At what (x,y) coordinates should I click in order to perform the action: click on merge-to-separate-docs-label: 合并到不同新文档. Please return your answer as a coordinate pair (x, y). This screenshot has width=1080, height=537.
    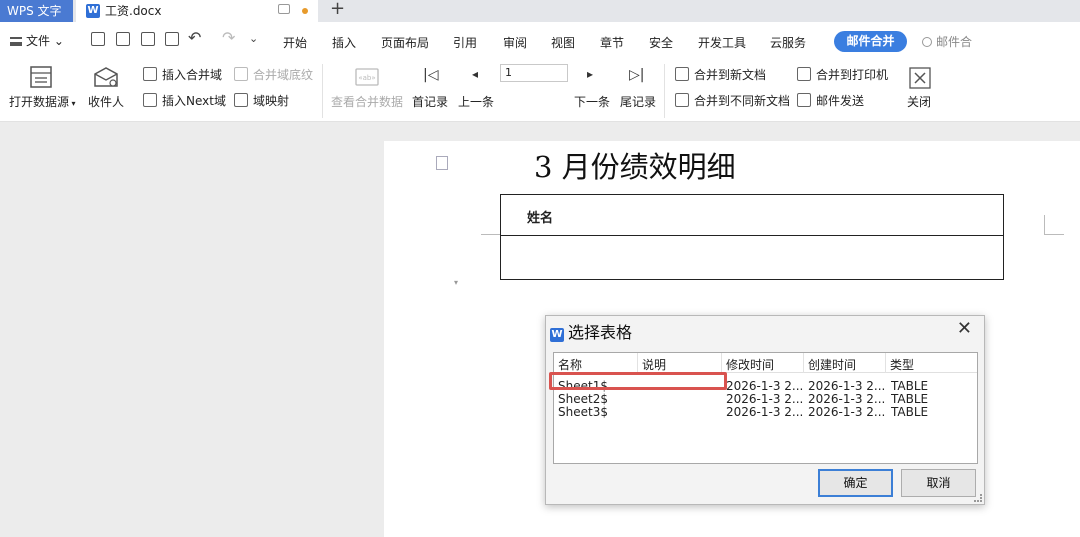
    Looking at the image, I should click on (742, 101).